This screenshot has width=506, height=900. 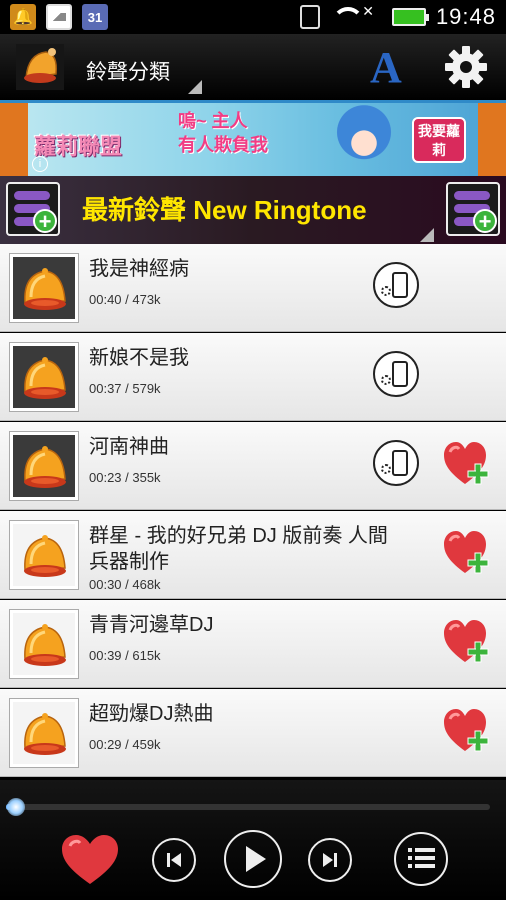 What do you see at coordinates (364, 139) in the screenshot?
I see `ad-character-image` at bounding box center [364, 139].